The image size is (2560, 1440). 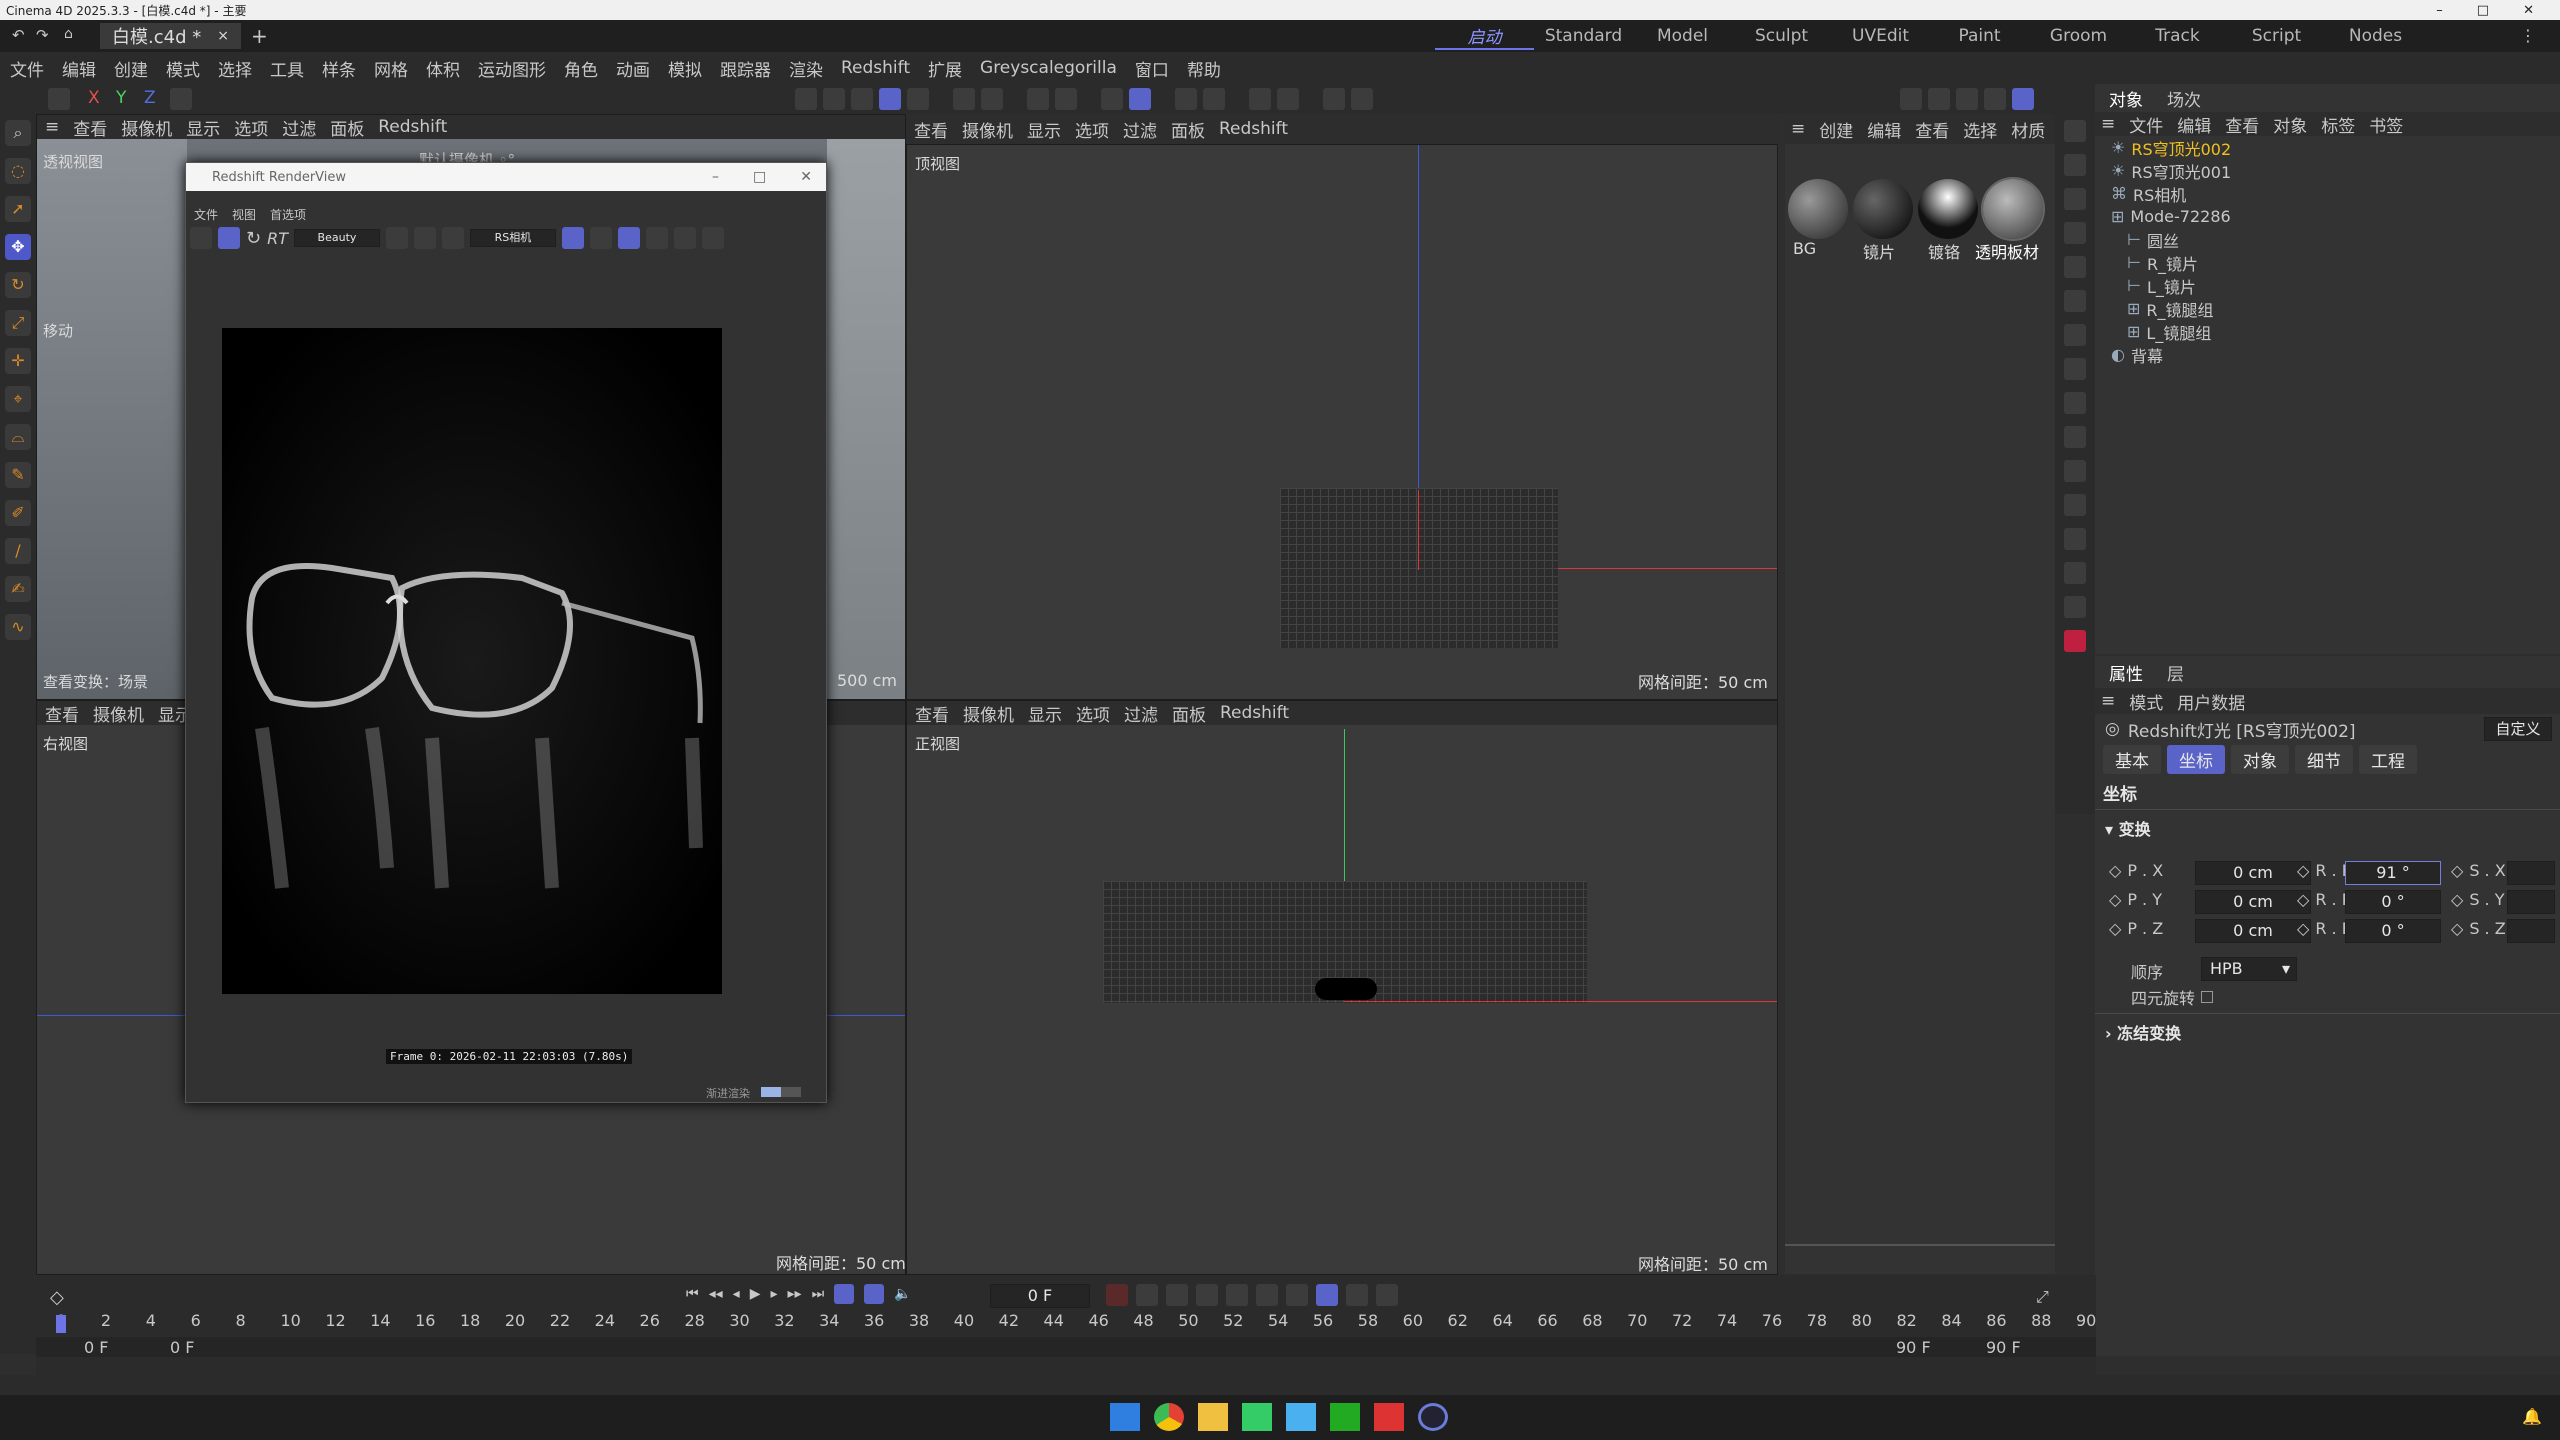 What do you see at coordinates (336, 238) in the screenshot?
I see `aov-select: Beauty` at bounding box center [336, 238].